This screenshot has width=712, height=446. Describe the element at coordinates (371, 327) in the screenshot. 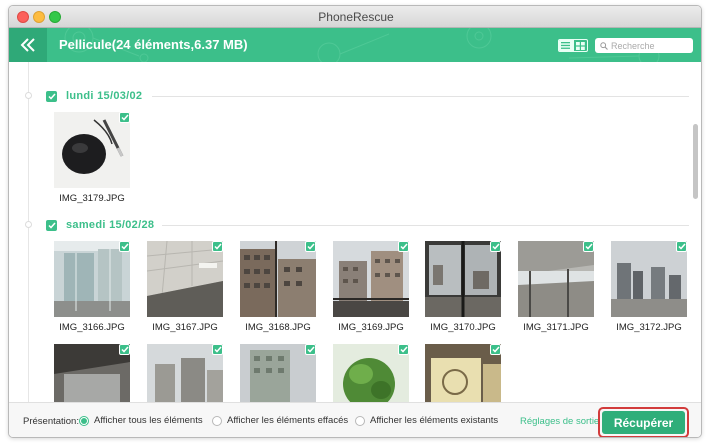

I see `photo-filename: IMG_3169.JPG` at that location.